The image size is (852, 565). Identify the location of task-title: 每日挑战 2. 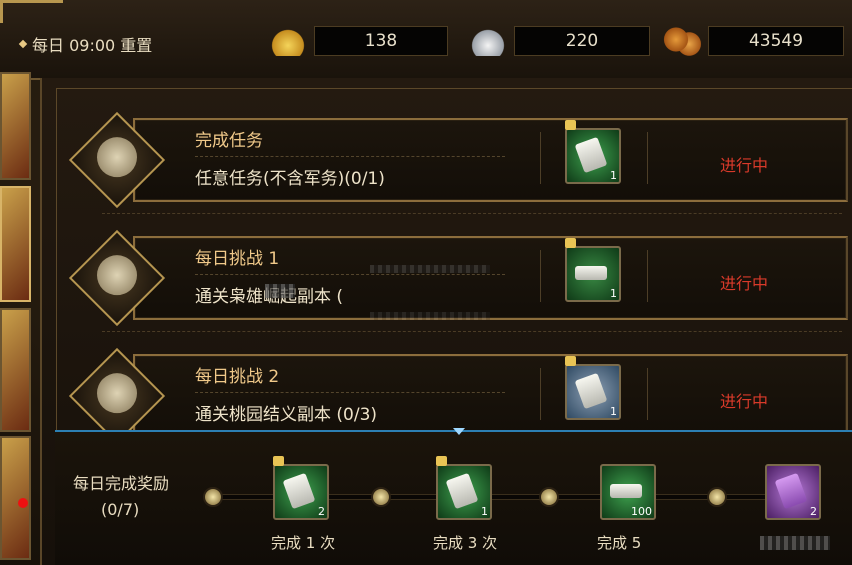
(237, 377).